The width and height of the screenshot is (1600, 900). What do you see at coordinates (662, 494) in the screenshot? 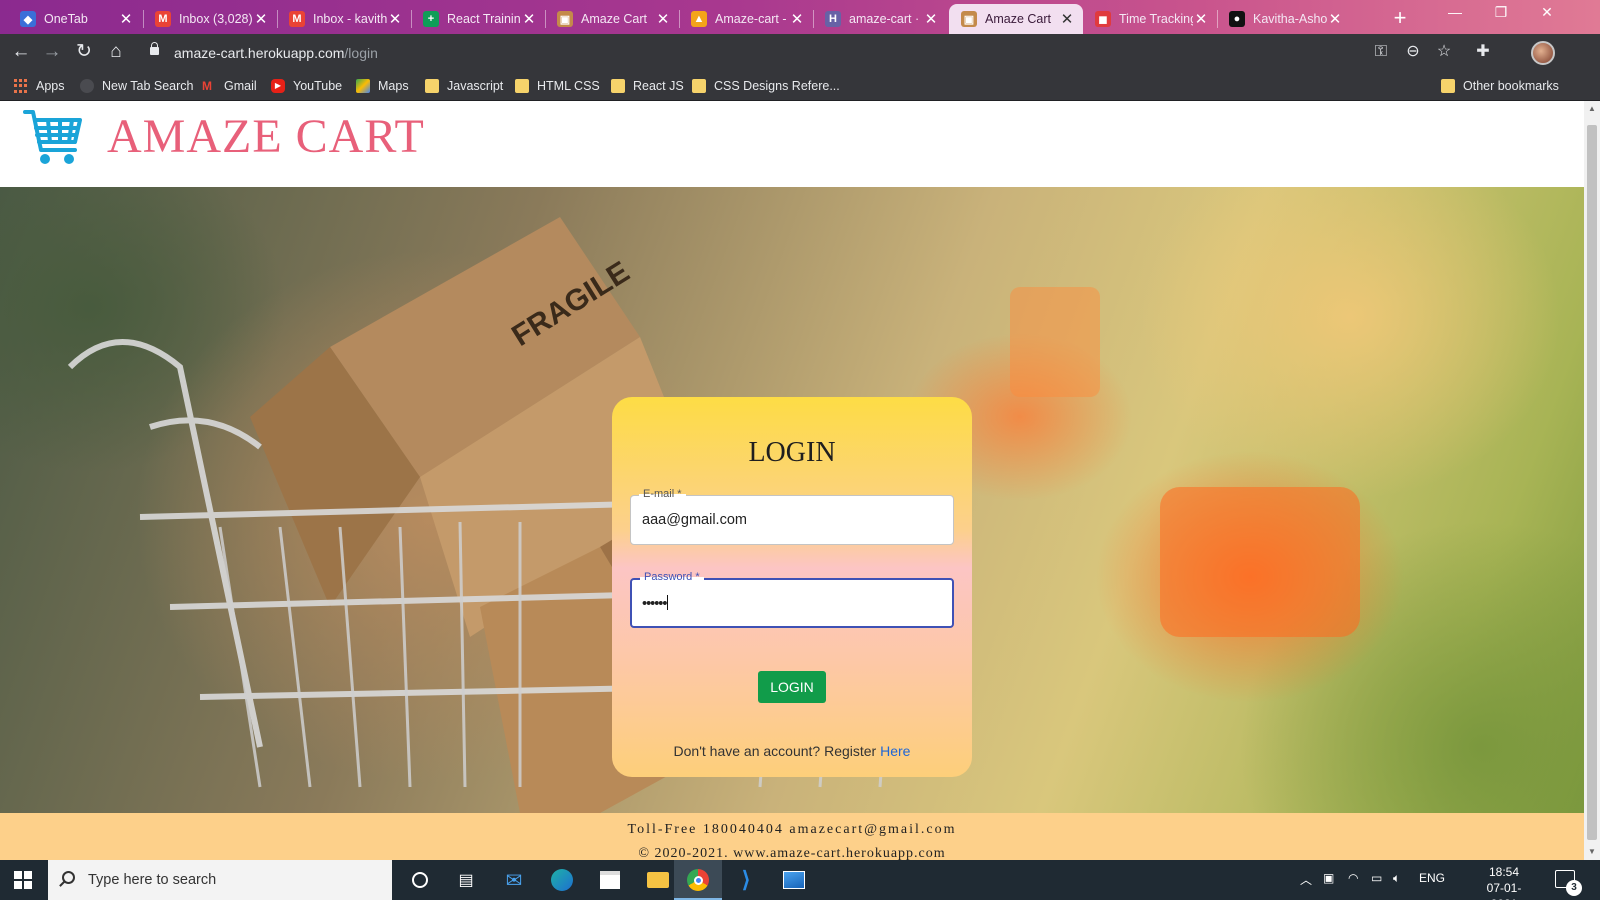
I see `email-label: E-mail *` at bounding box center [662, 494].